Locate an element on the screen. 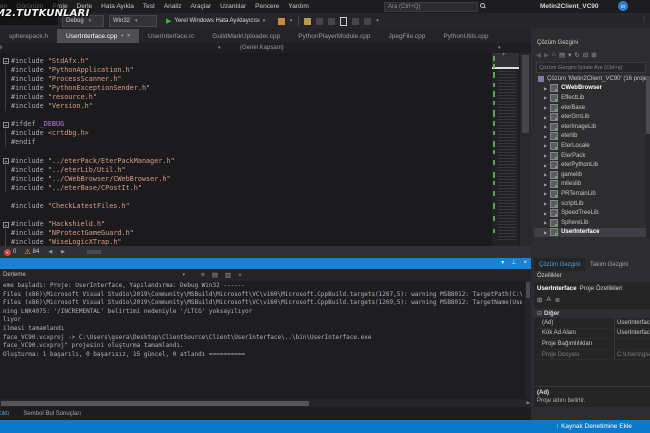  editor-tab-UserInterface.cpp: UserInterface.cpp ▪ × is located at coordinates (98, 36).